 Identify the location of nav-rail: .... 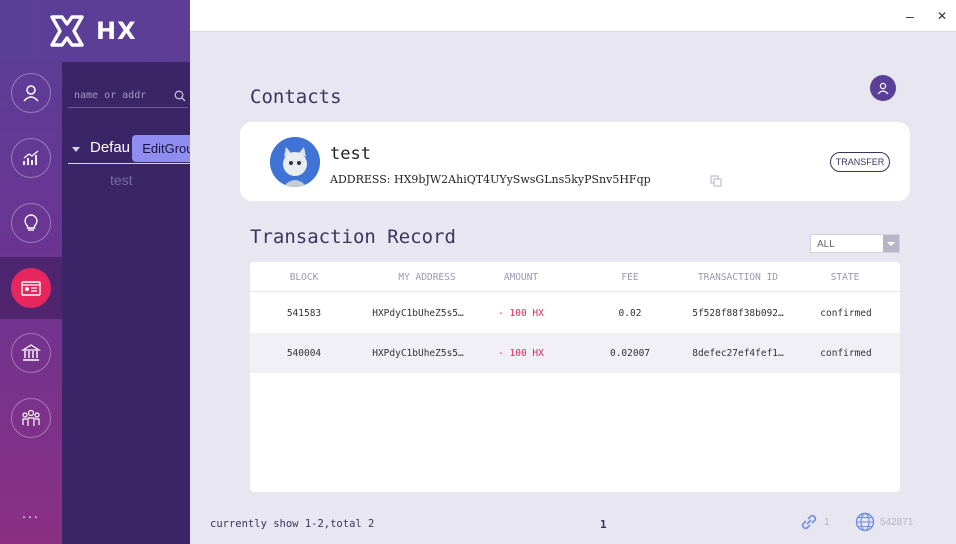
(31, 272).